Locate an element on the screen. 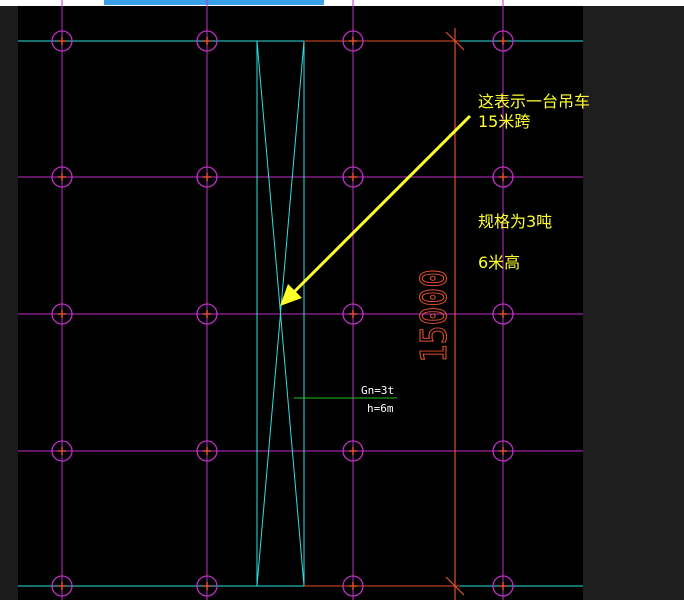 The width and height of the screenshot is (684, 605). left-margin is located at coordinates (9, 302).